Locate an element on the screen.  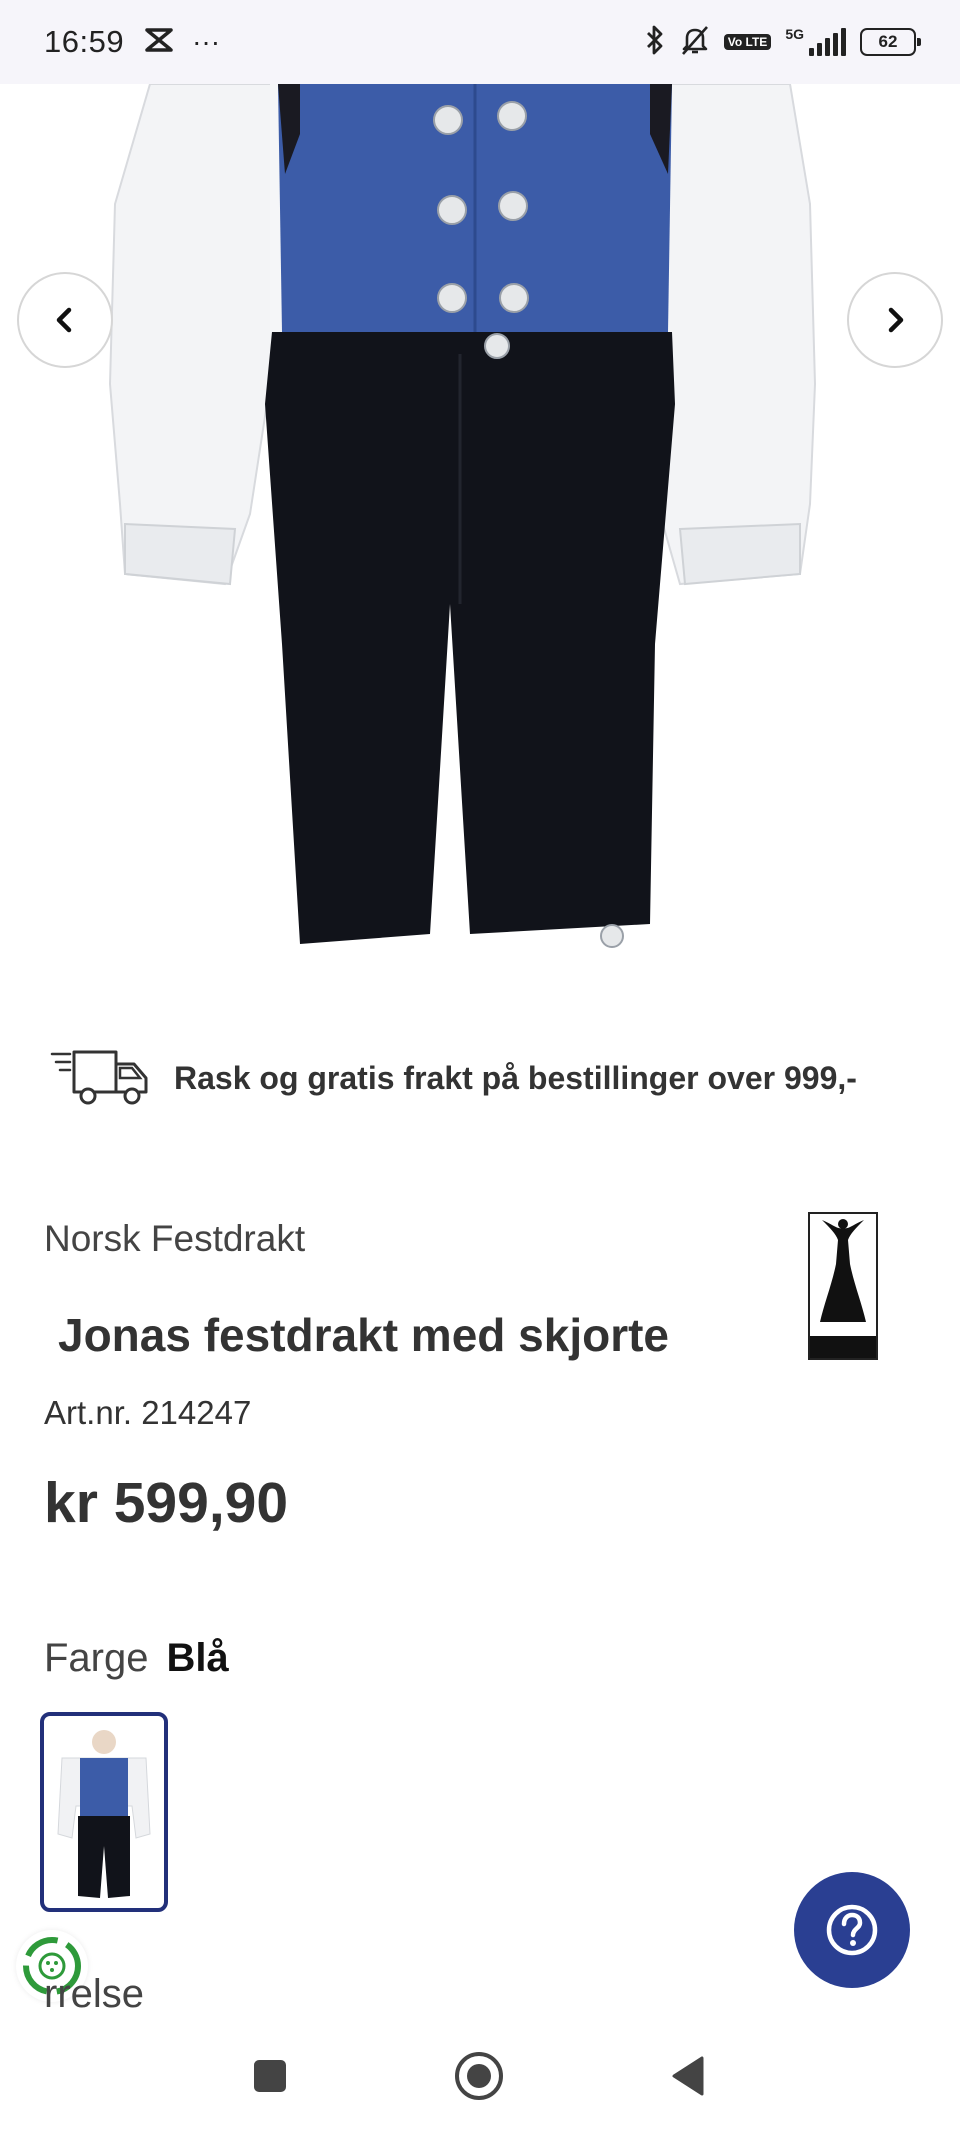
status-bar: 16:59 ··· Vo LTE 5G 62 is located at coordinates (480, 42).